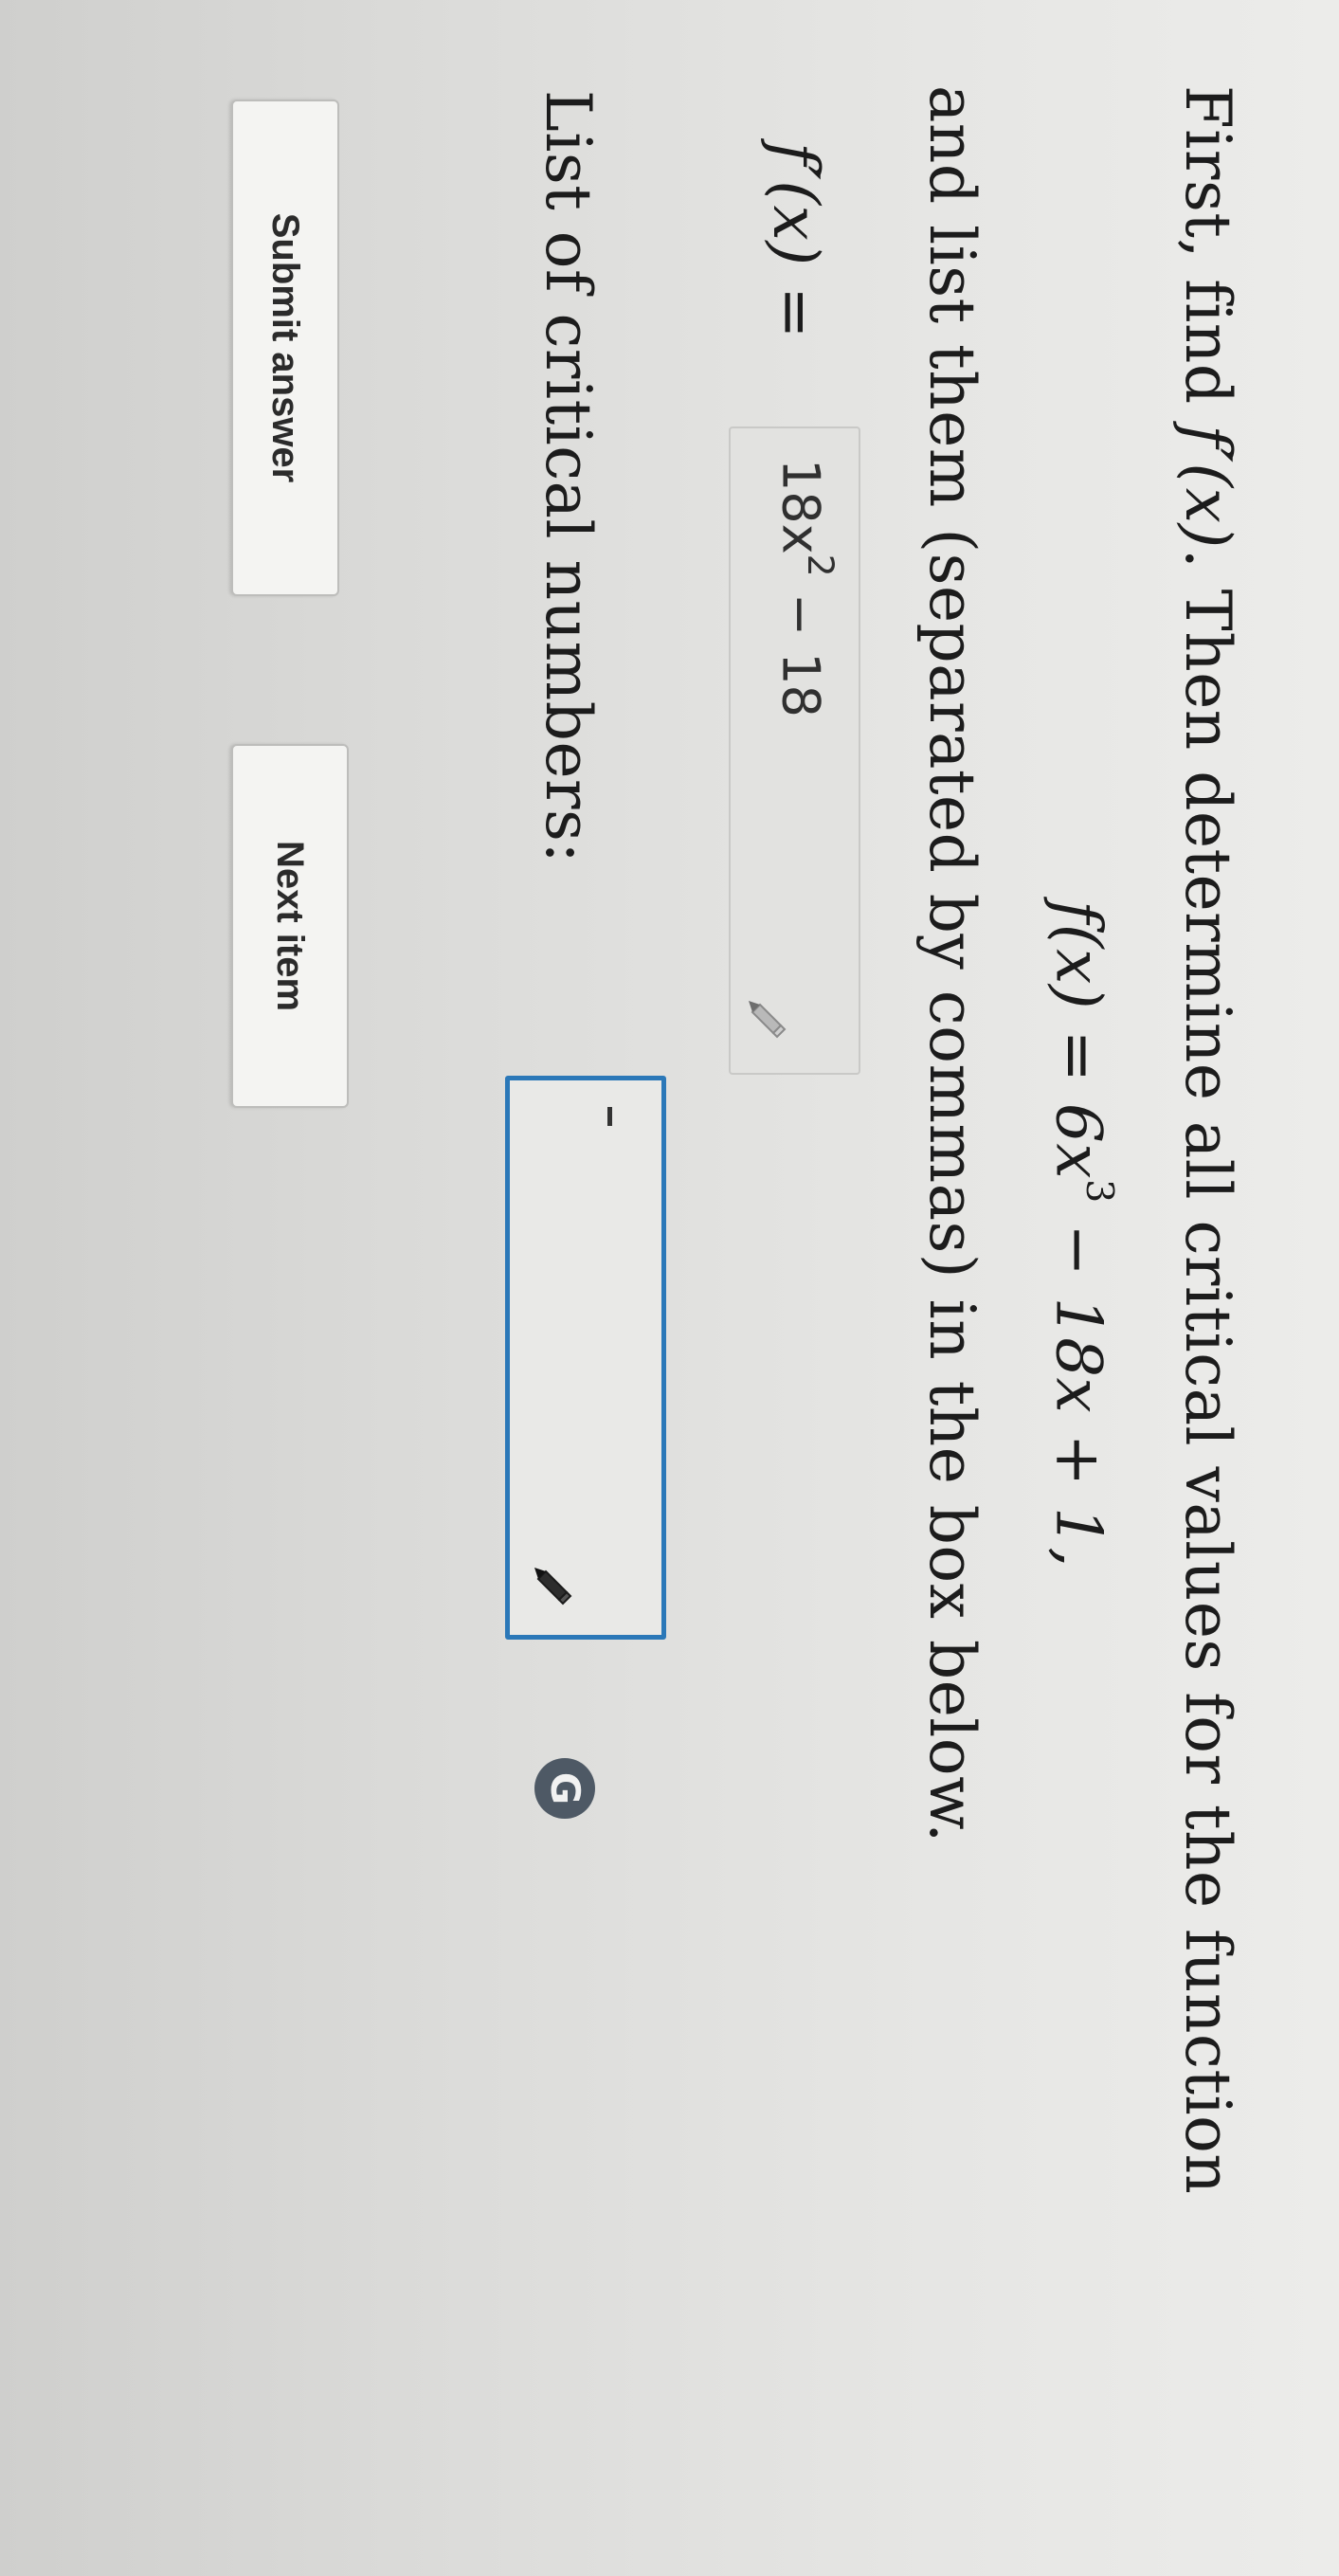 The image size is (1339, 2576). What do you see at coordinates (1207, 487) in the screenshot?
I see `intro-derivative-math: f′(x)` at bounding box center [1207, 487].